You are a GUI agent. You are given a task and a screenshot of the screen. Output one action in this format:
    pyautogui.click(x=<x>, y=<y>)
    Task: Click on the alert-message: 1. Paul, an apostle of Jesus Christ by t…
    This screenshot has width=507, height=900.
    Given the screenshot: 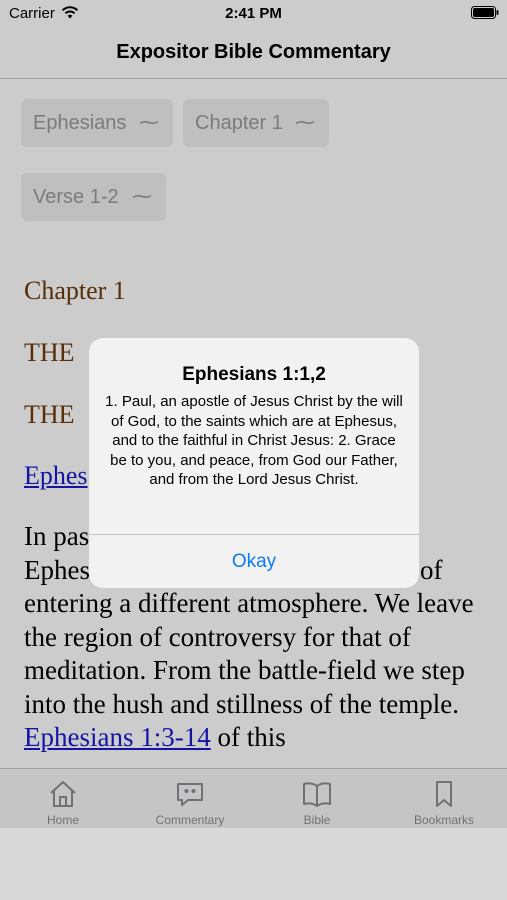 What is the action you would take?
    pyautogui.click(x=254, y=441)
    